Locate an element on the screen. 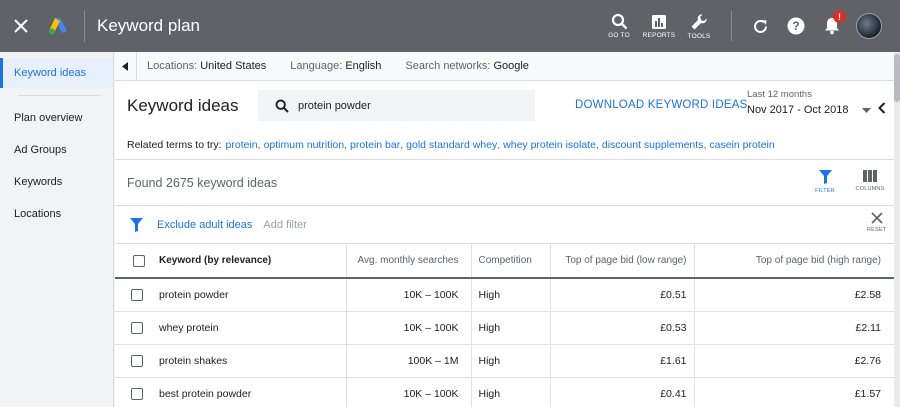 The width and height of the screenshot is (900, 407). related-terms-label: Related terms to try: is located at coordinates (174, 144).